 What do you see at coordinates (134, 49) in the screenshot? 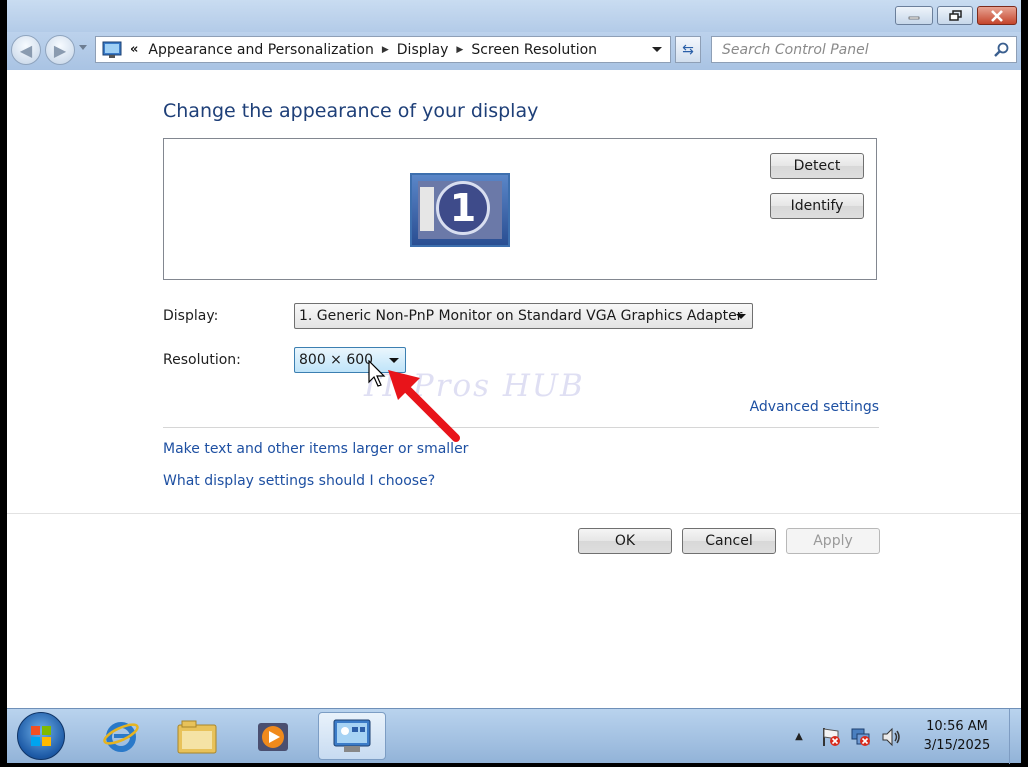
I see `address-overflow-chevron: «` at bounding box center [134, 49].